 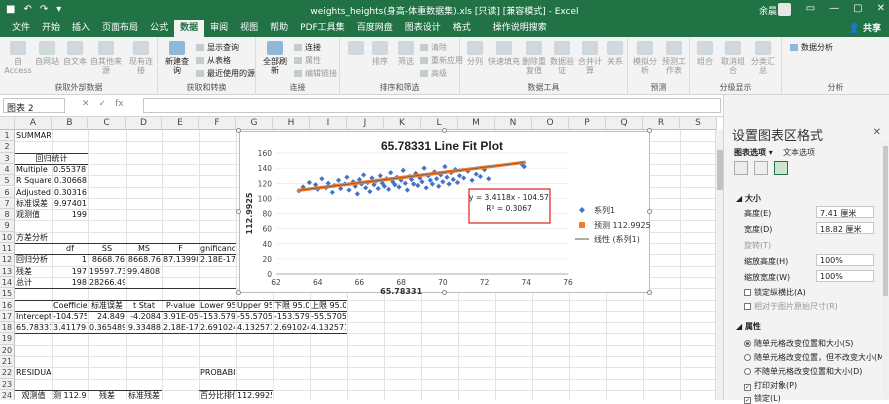 I want to click on tab-0: 文件, so click(x=21, y=28).